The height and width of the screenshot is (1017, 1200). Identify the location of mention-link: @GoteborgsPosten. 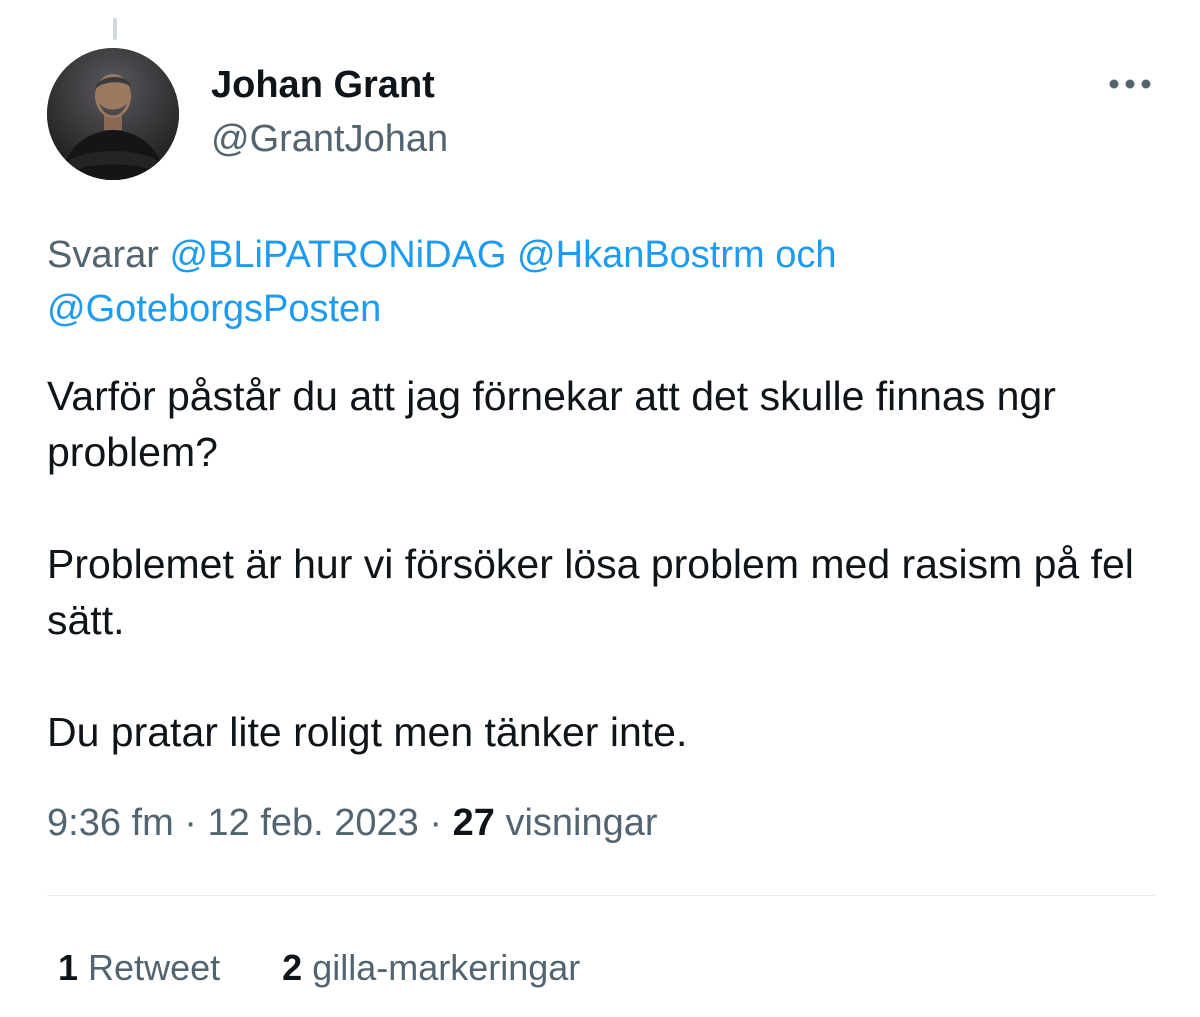
(214, 309).